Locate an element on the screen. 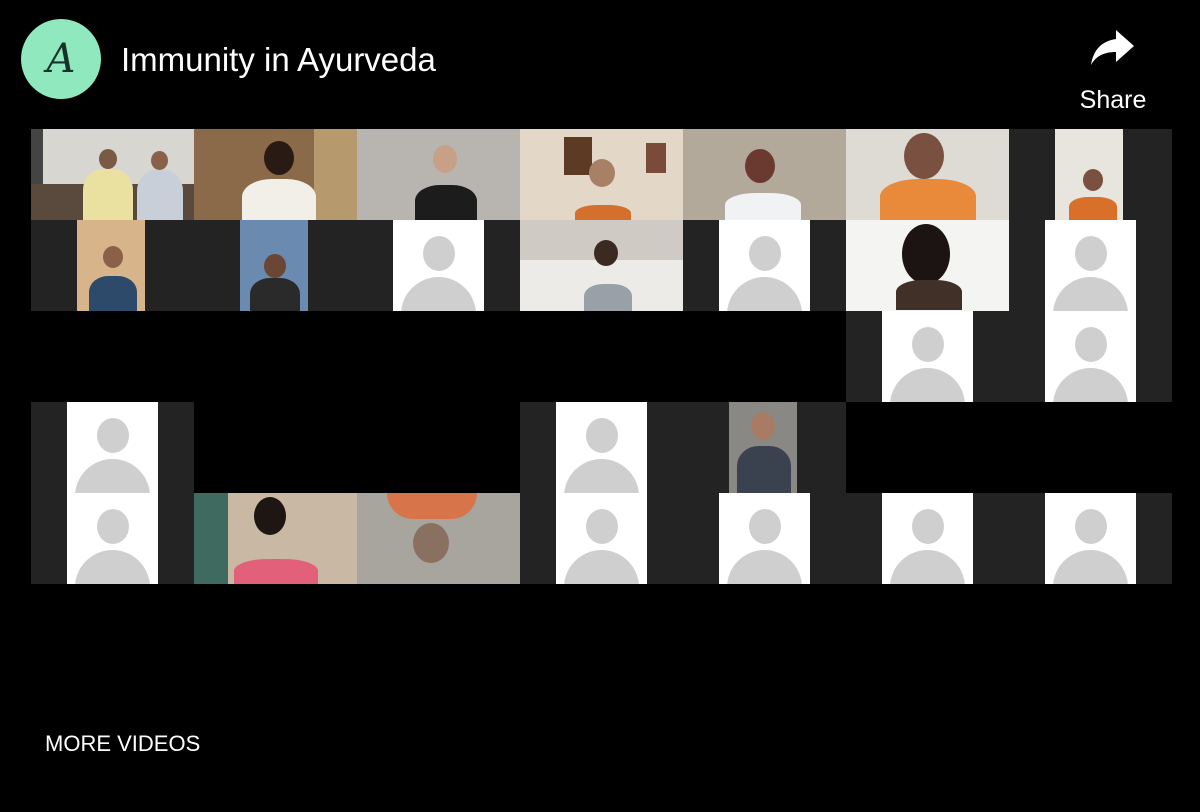 The height and width of the screenshot is (812, 1200). more-videos-button: MORE VIDEOS is located at coordinates (122, 744).